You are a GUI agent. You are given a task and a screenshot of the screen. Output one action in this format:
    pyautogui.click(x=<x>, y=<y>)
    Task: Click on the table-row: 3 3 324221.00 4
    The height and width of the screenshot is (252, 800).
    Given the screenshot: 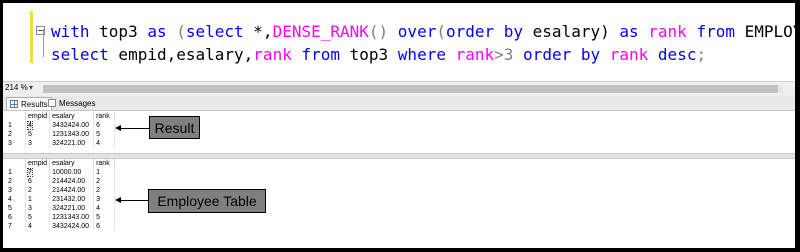 What is the action you would take?
    pyautogui.click(x=61, y=143)
    